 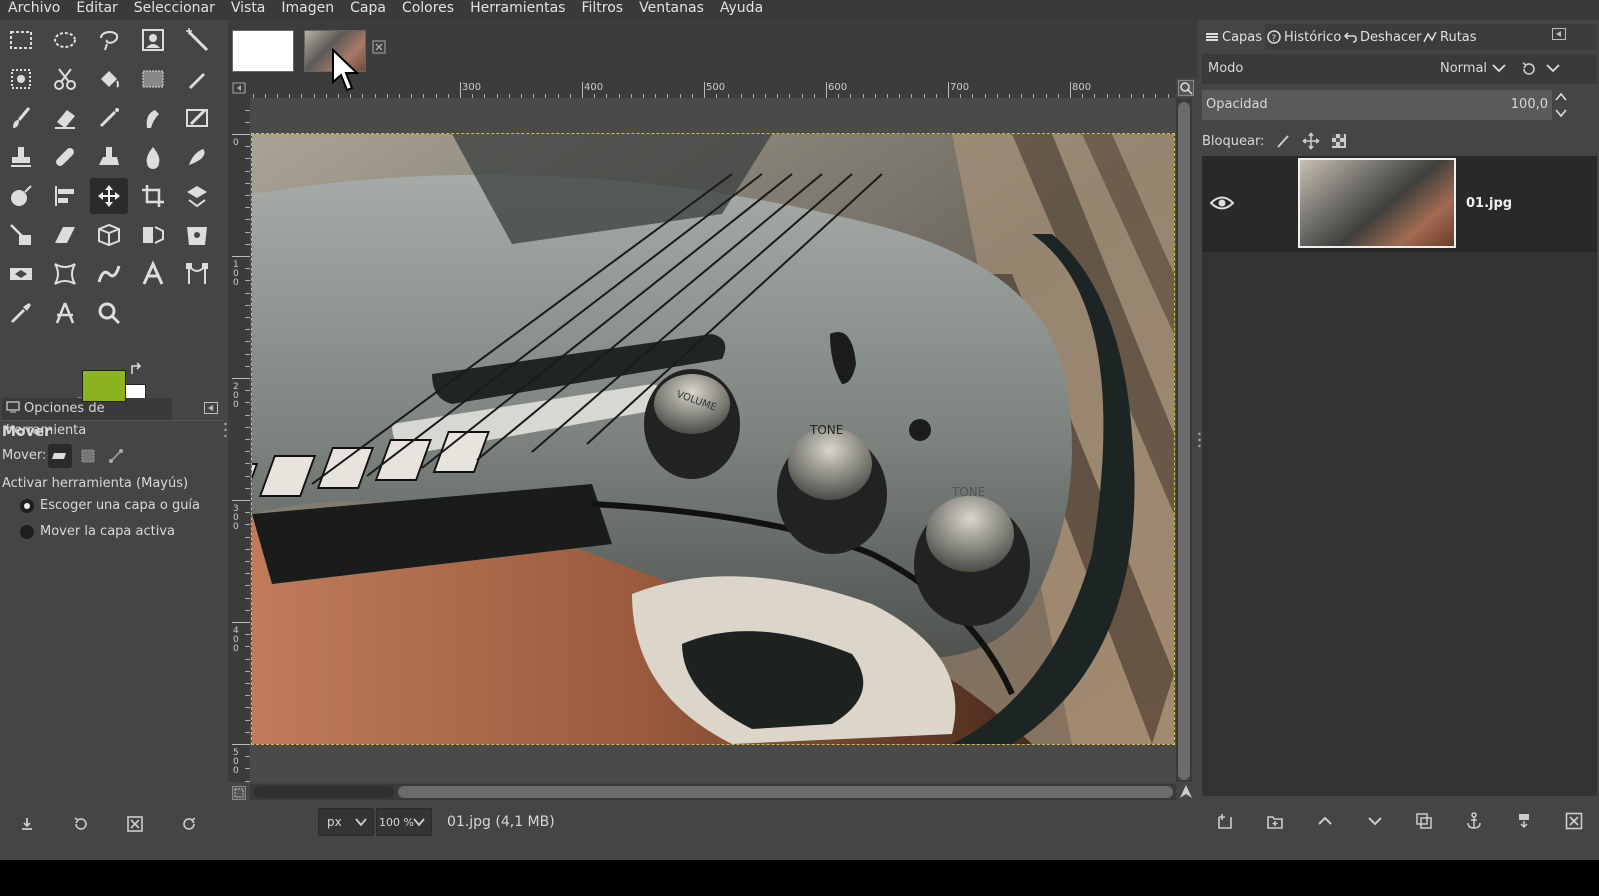 I want to click on handle-transform-tool, so click(x=65, y=274).